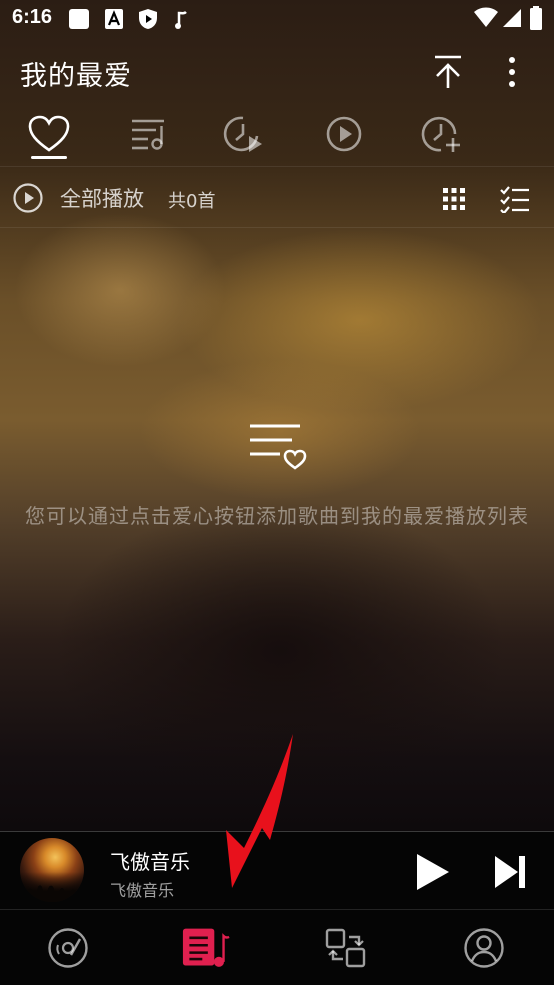 Image resolution: width=554 pixels, height=985 pixels. What do you see at coordinates (277, 446) in the screenshot?
I see `playlist-heart-icon` at bounding box center [277, 446].